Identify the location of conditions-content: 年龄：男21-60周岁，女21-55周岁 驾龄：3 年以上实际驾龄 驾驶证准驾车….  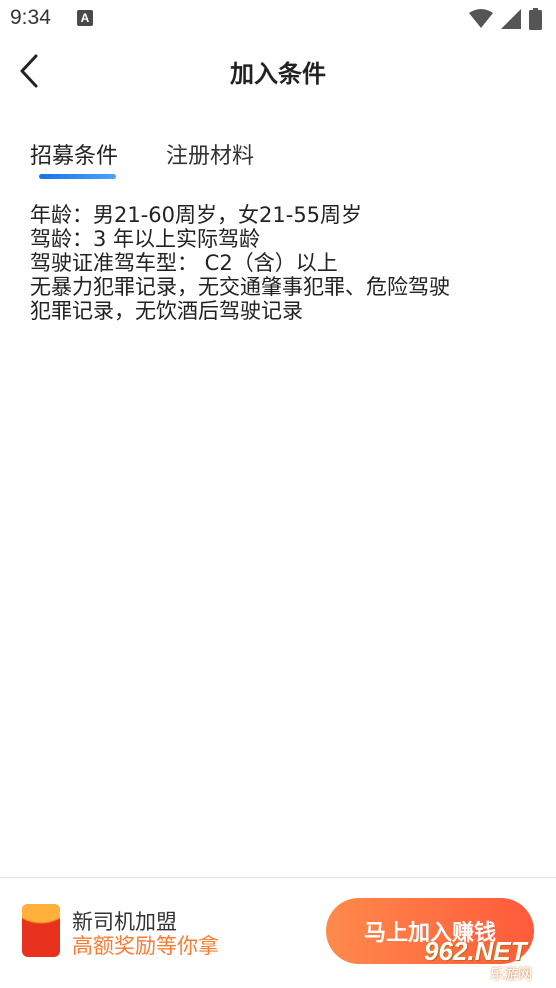
(280, 263).